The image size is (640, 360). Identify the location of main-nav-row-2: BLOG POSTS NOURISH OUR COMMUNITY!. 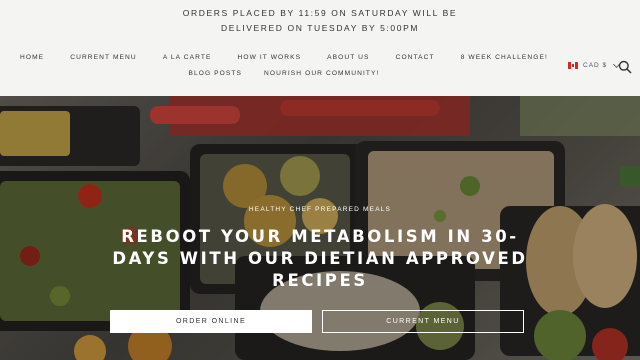
(284, 73).